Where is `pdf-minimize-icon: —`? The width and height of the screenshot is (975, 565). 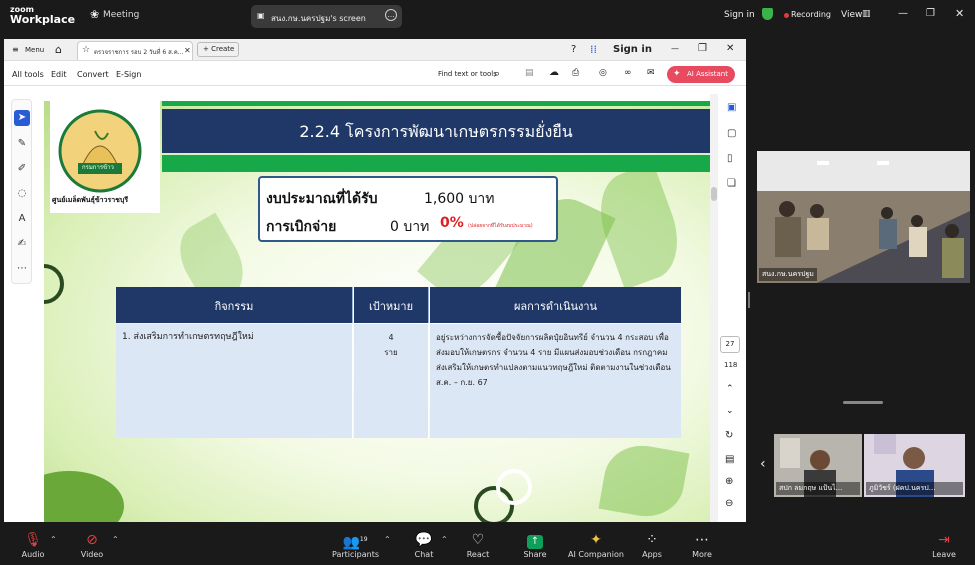
pdf-minimize-icon: — is located at coordinates (675, 48).